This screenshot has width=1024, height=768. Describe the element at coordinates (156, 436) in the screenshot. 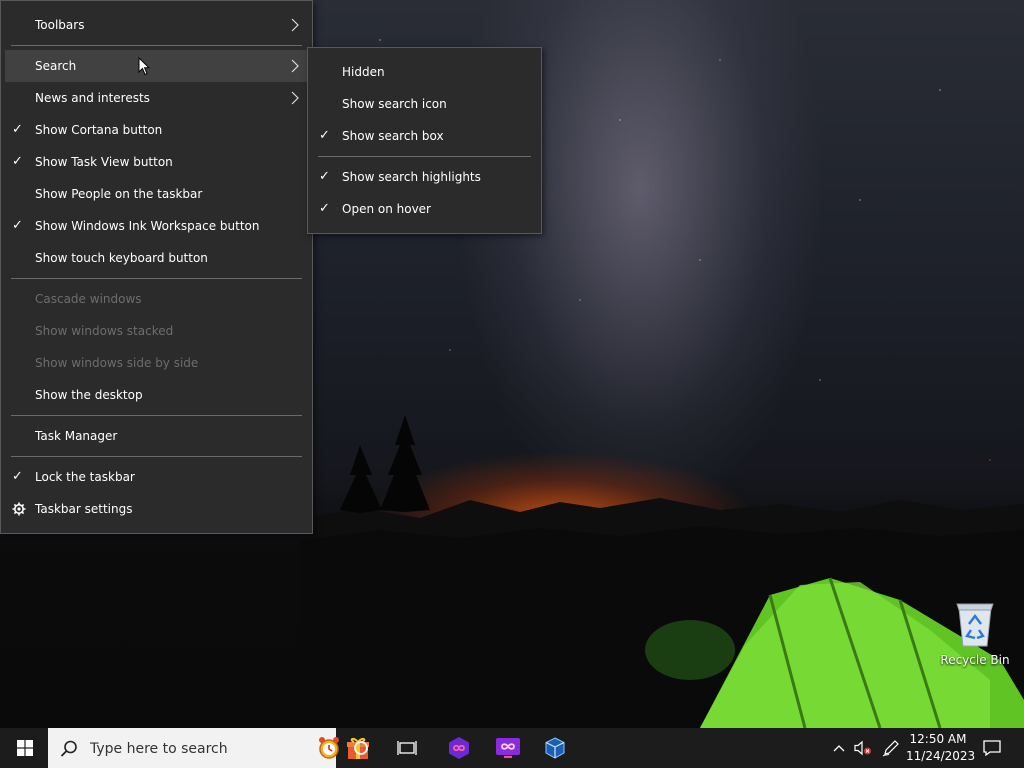

I see `menu-item-task-manager: Task Manager` at that location.